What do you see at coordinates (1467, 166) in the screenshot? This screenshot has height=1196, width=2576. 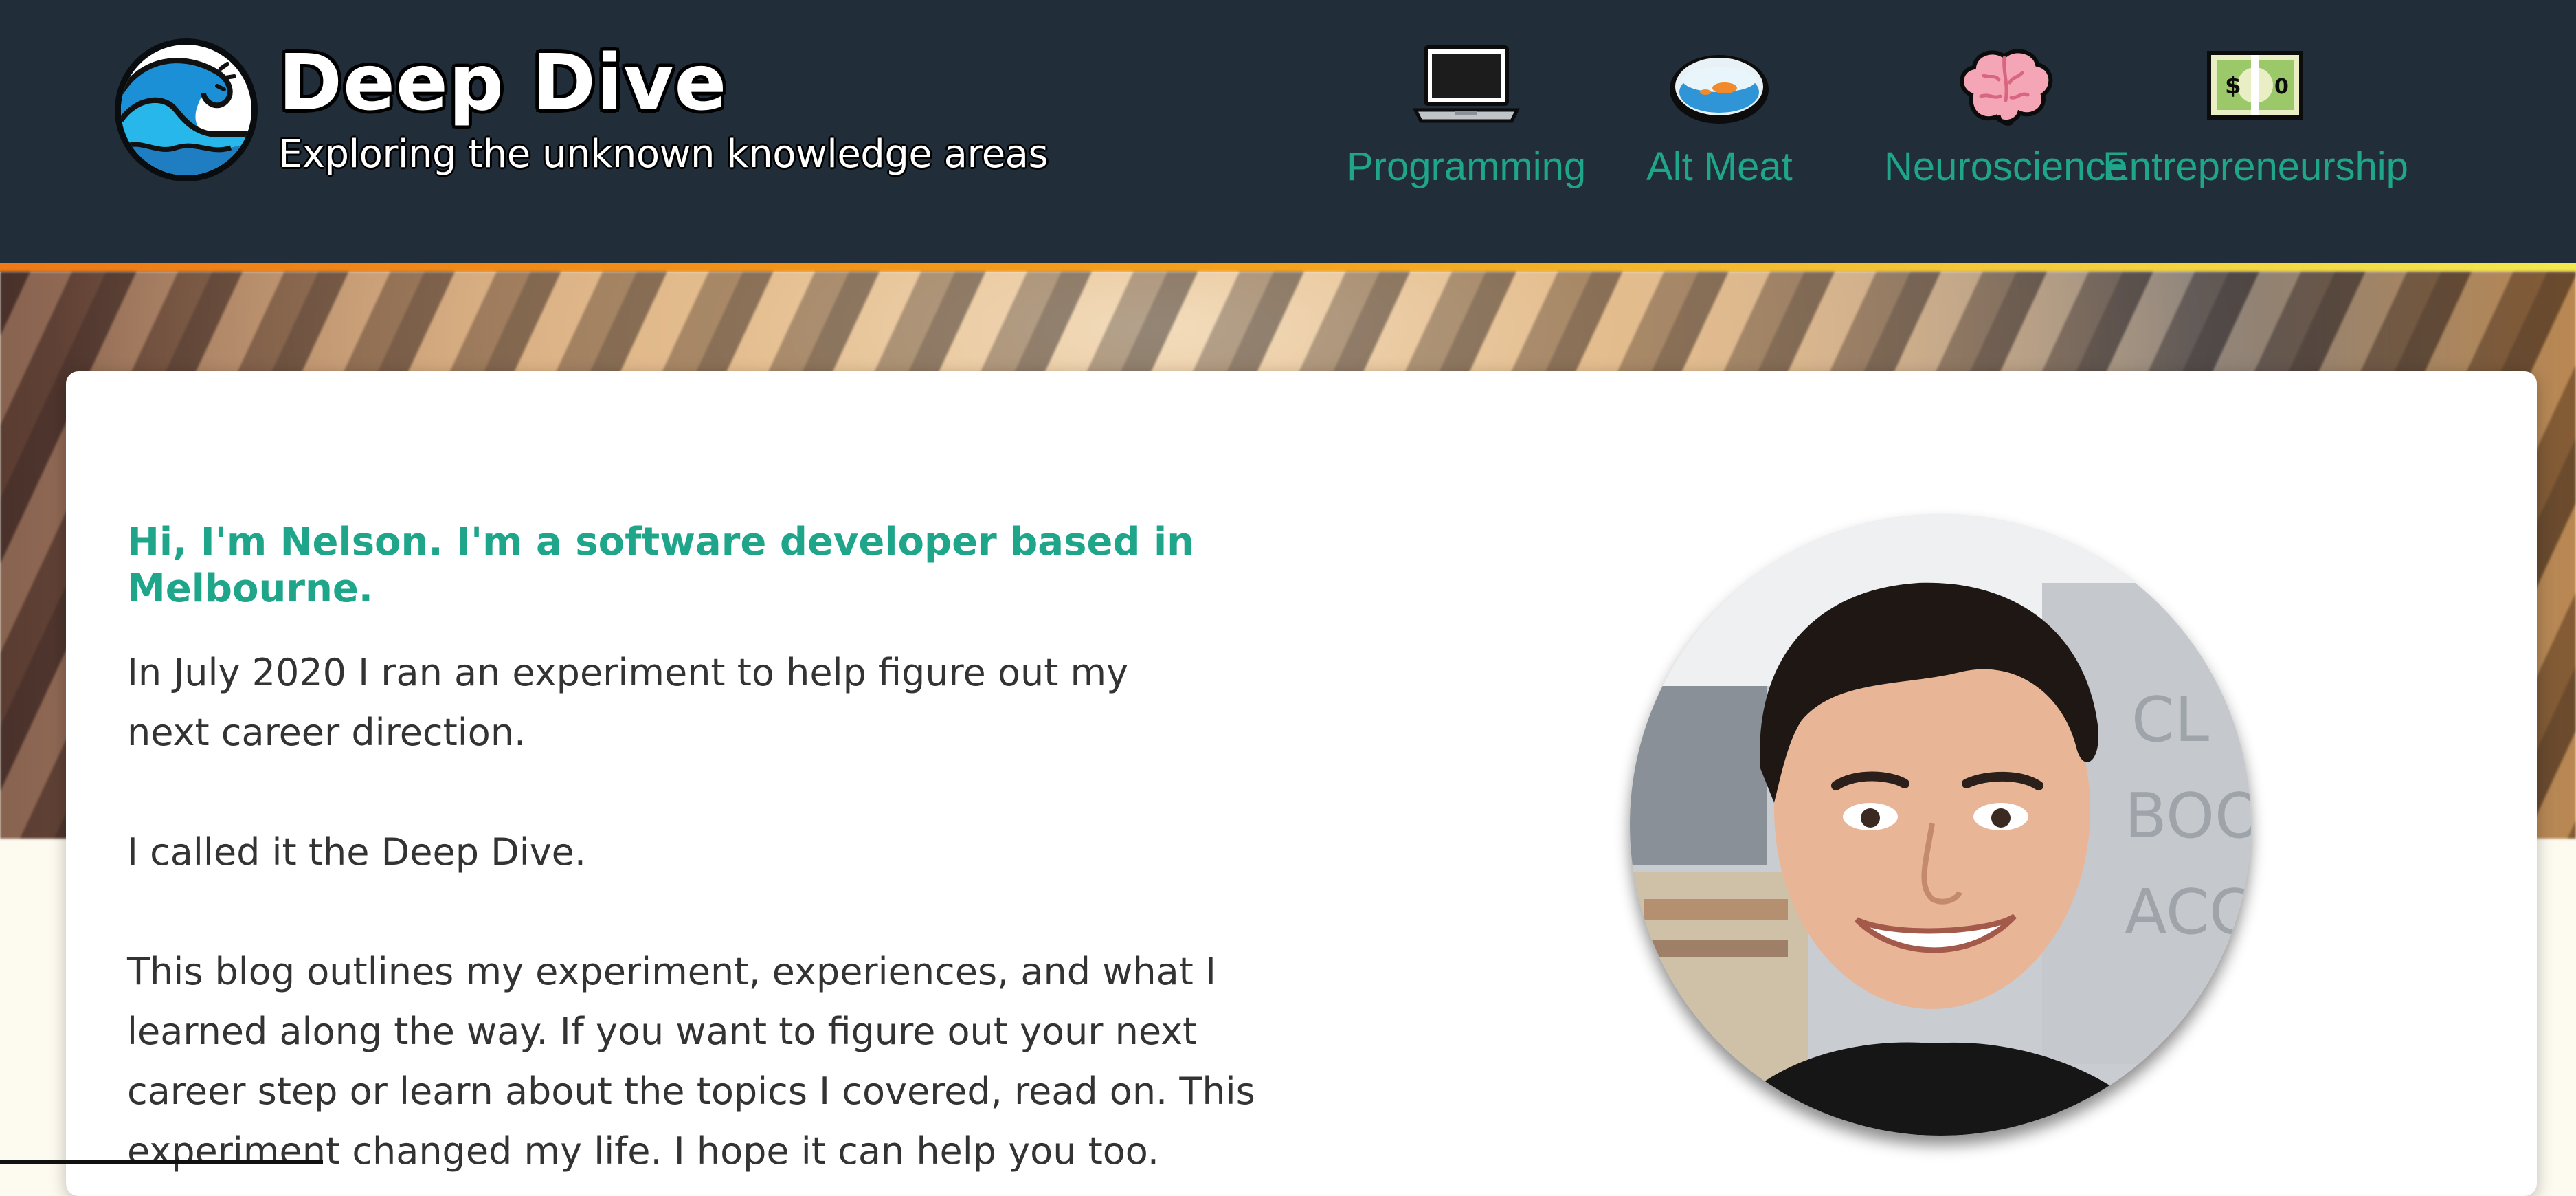 I see `nav-label: Programming` at bounding box center [1467, 166].